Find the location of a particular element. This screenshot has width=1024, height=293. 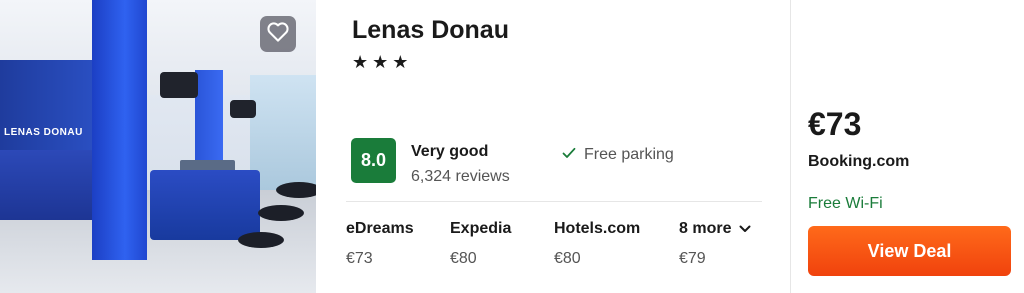

provider-name: Expedia is located at coordinates (481, 228).